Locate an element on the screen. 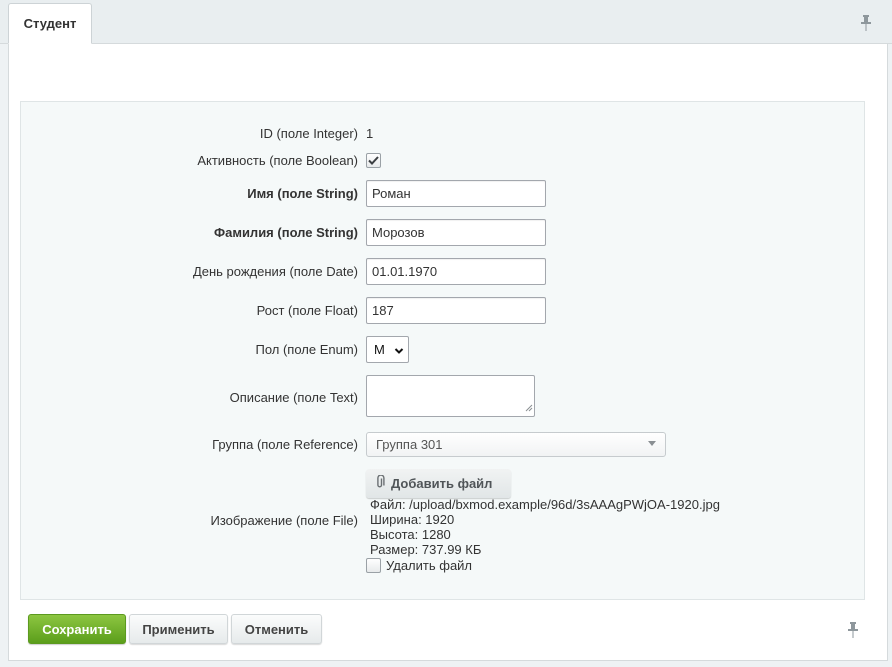  gender-label: Пол (поле Enum) is located at coordinates (306, 349).